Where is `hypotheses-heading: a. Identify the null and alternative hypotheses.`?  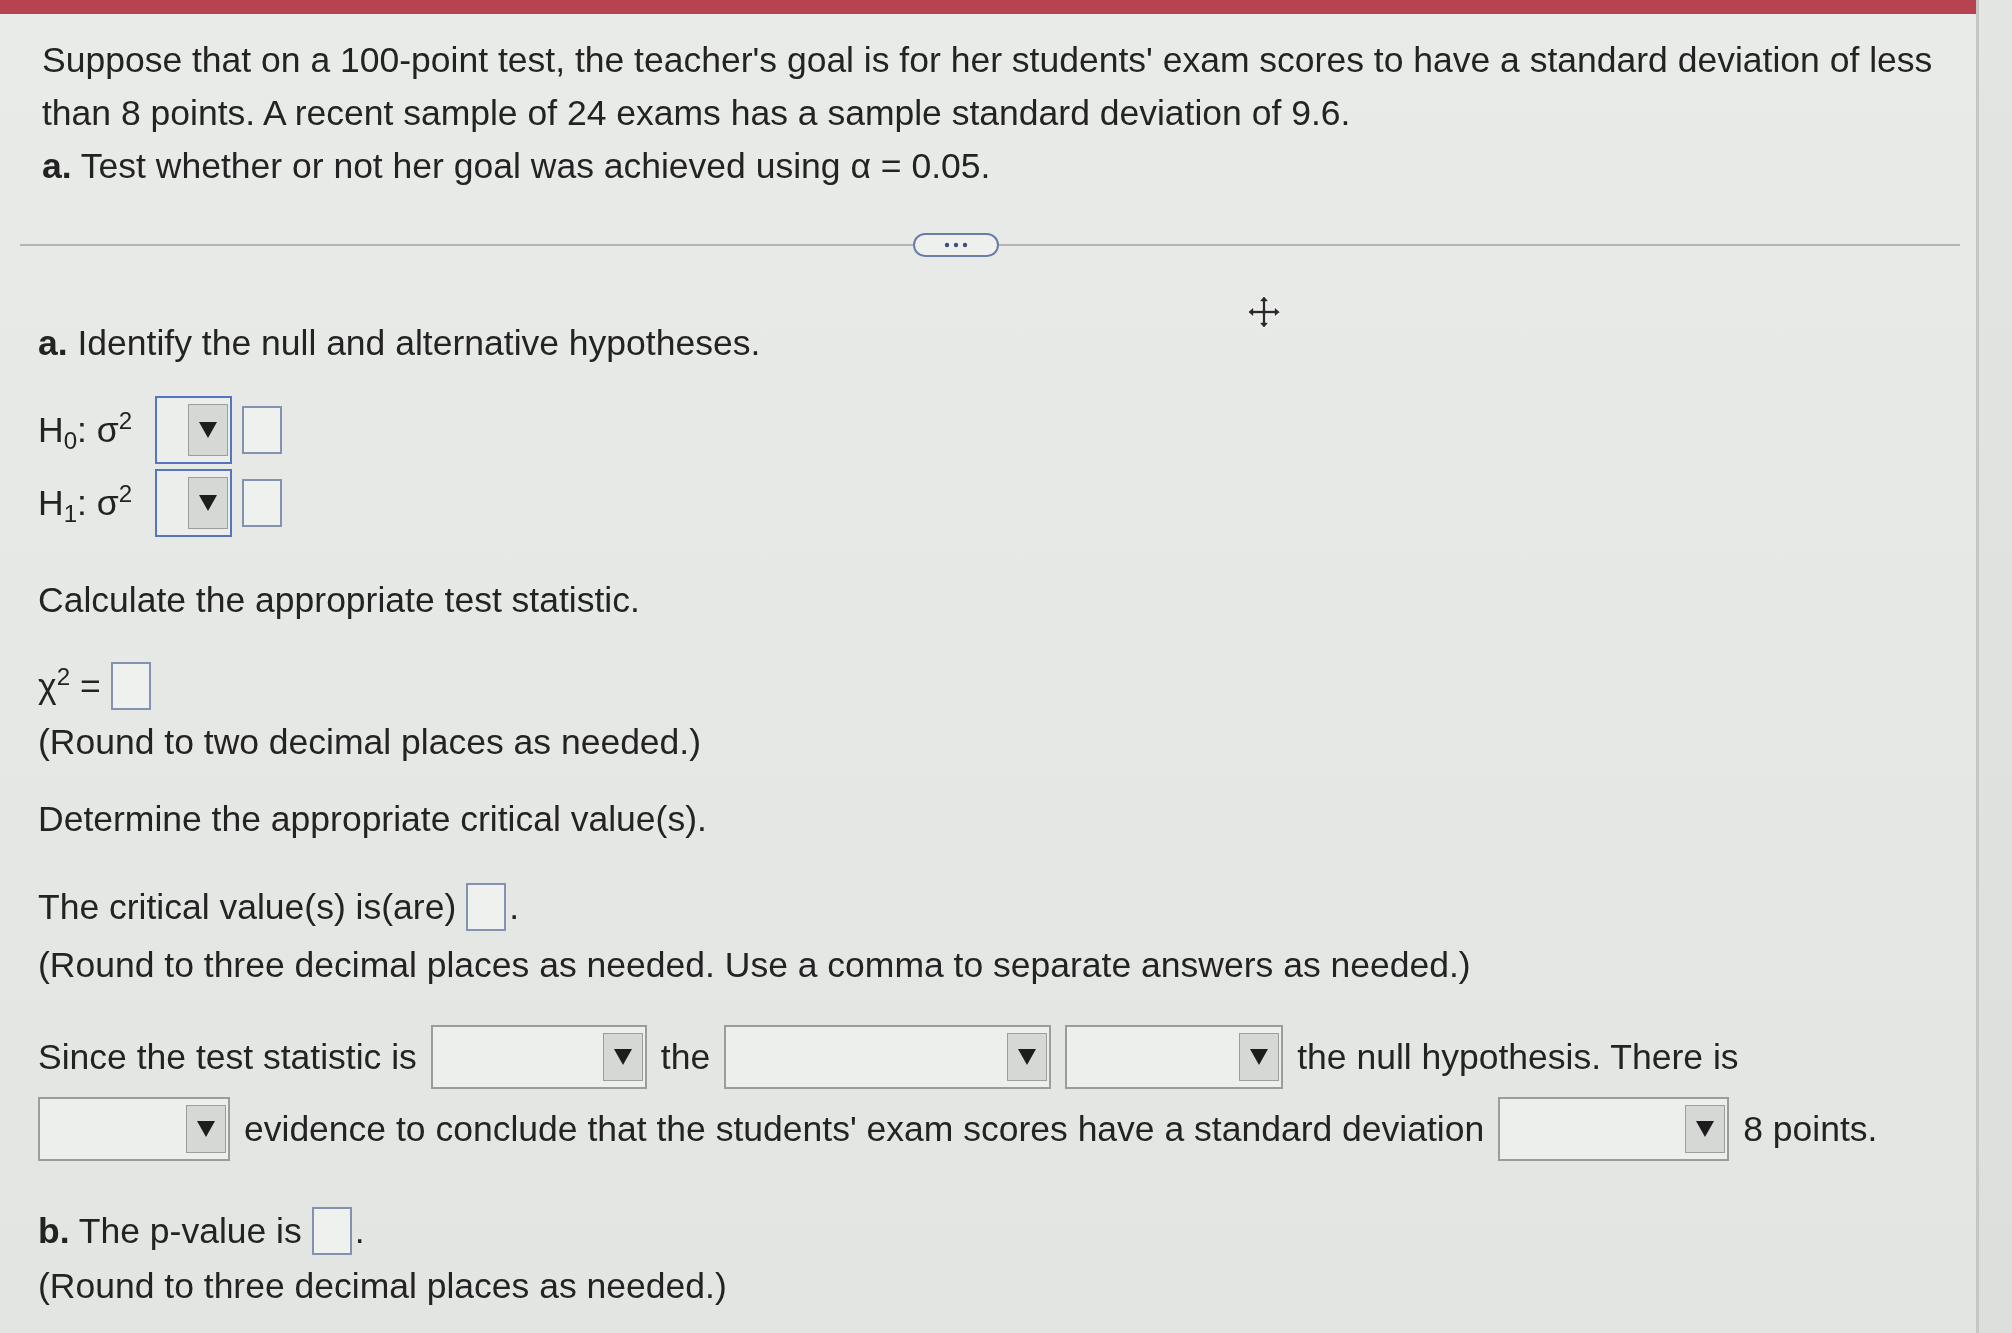
hypotheses-heading: a. Identify the null and alternative hypotheses. is located at coordinates (399, 343).